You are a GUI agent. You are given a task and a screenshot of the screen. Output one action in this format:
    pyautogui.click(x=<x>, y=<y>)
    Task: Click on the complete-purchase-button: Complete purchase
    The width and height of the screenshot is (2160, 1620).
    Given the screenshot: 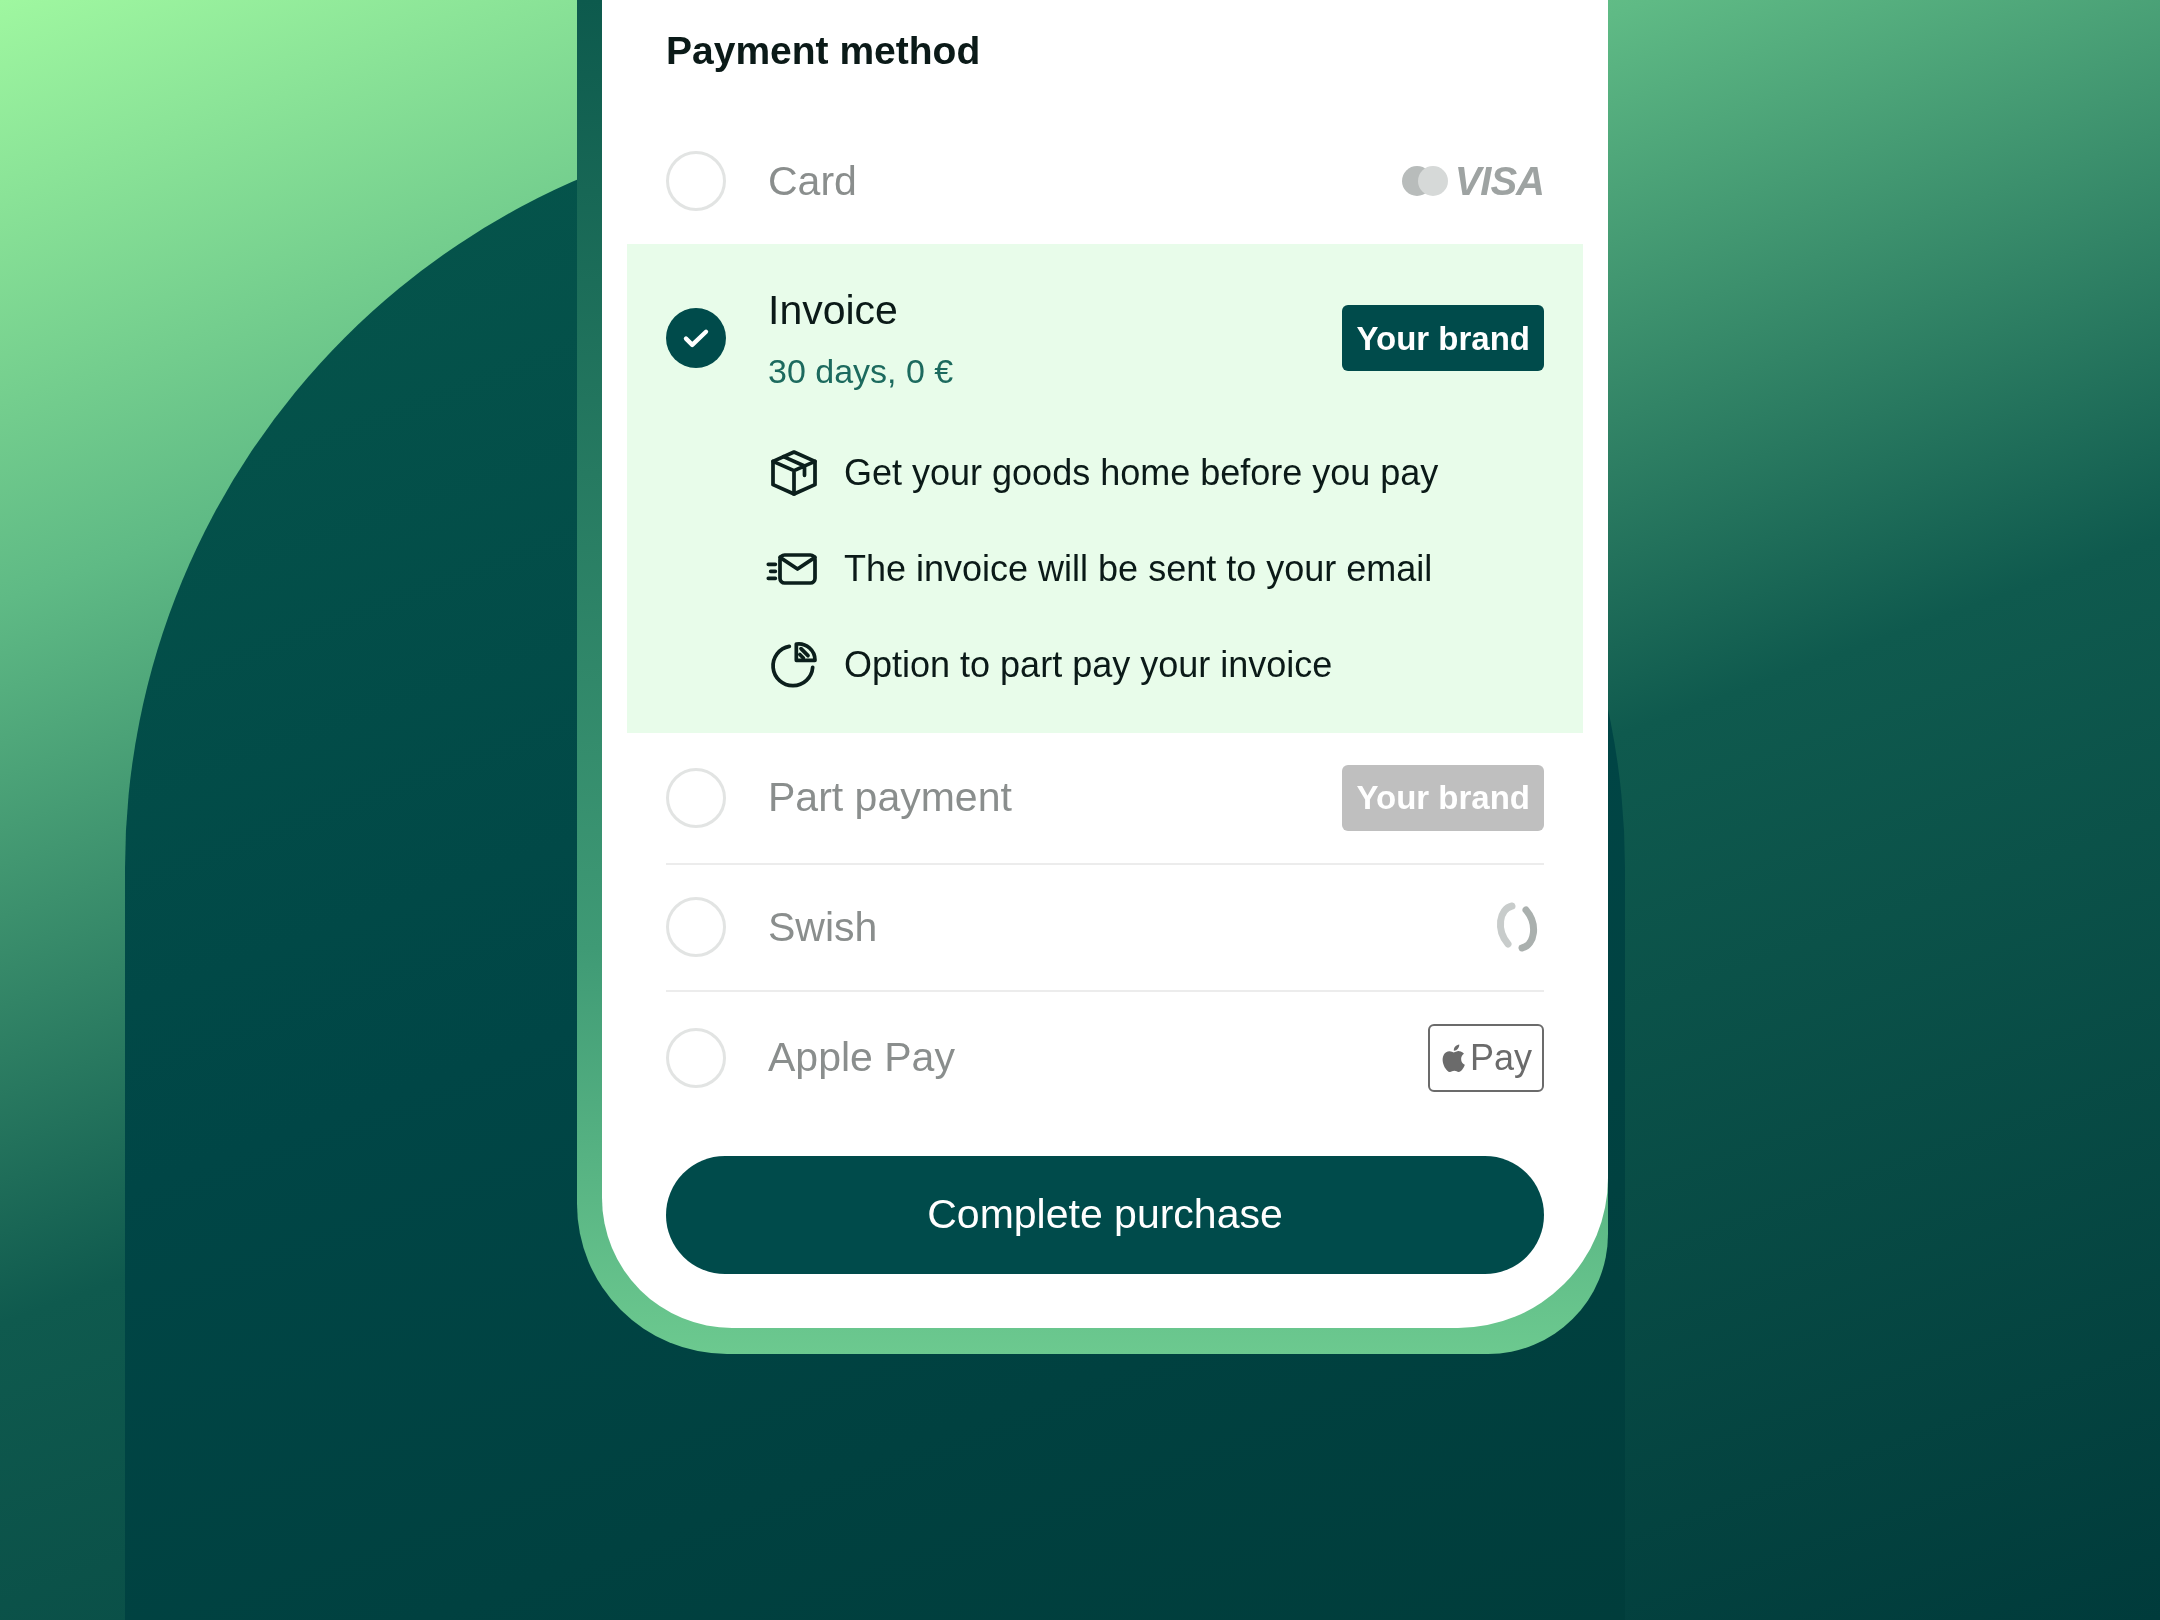 What is the action you would take?
    pyautogui.click(x=1105, y=1215)
    